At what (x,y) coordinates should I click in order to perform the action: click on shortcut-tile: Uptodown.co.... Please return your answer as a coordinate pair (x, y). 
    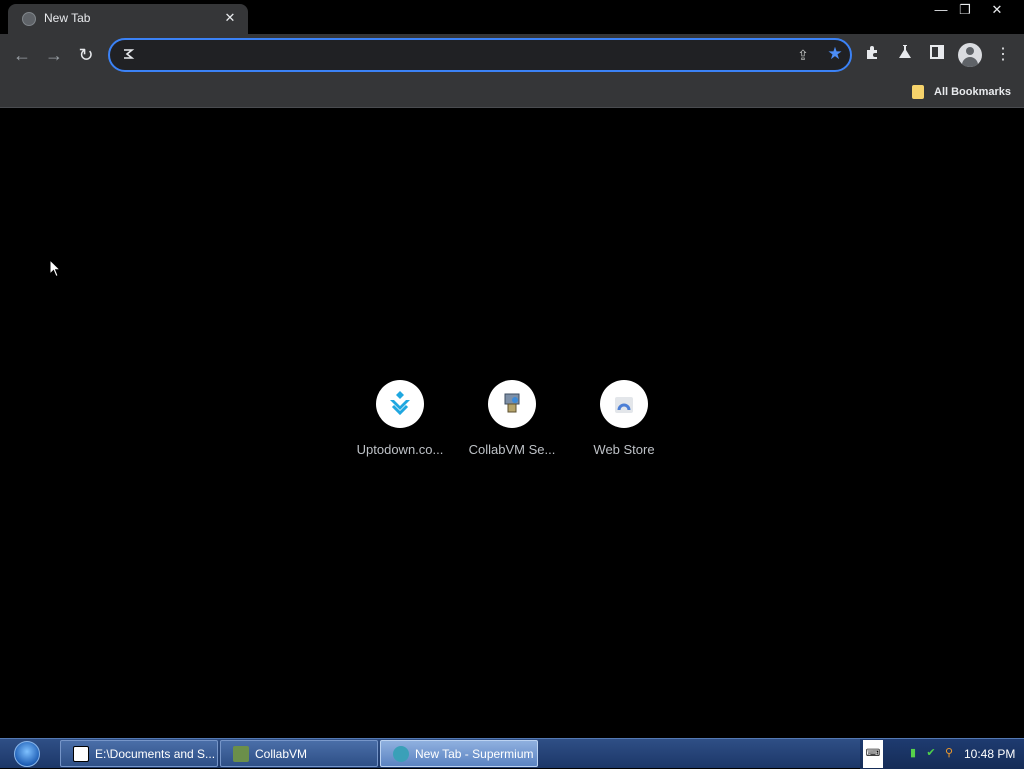
    Looking at the image, I should click on (400, 420).